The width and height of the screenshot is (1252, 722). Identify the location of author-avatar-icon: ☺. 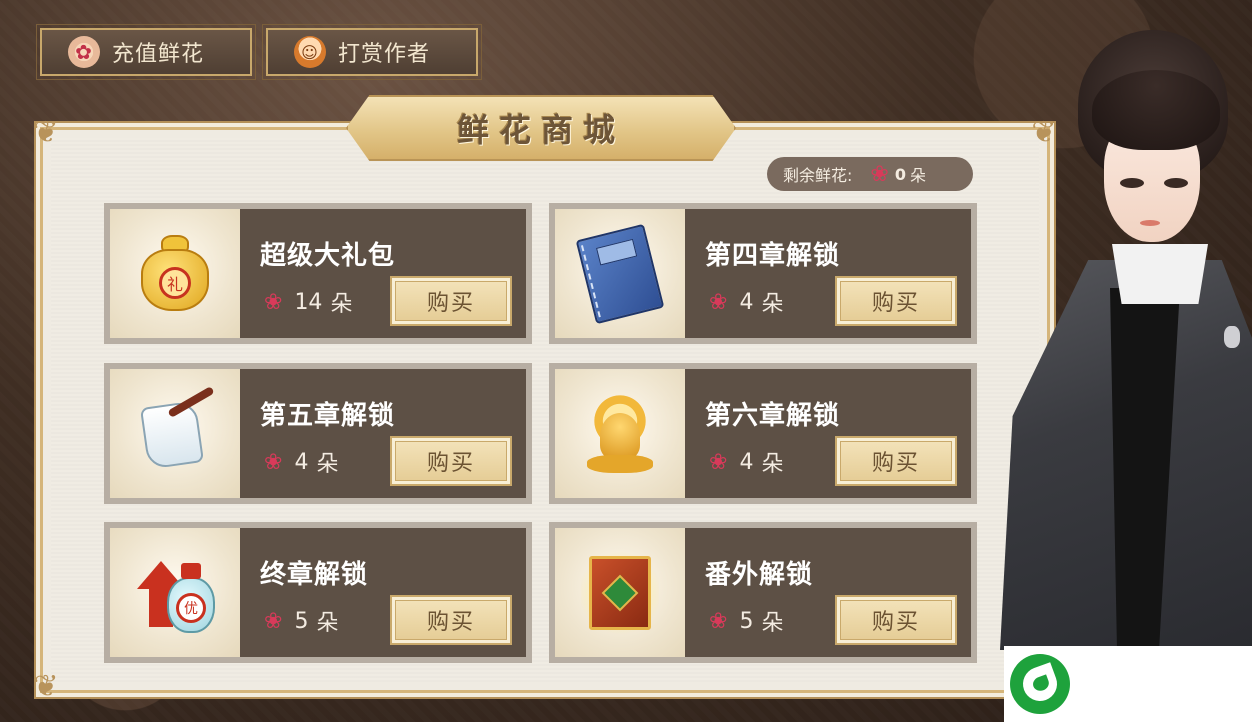
(310, 52).